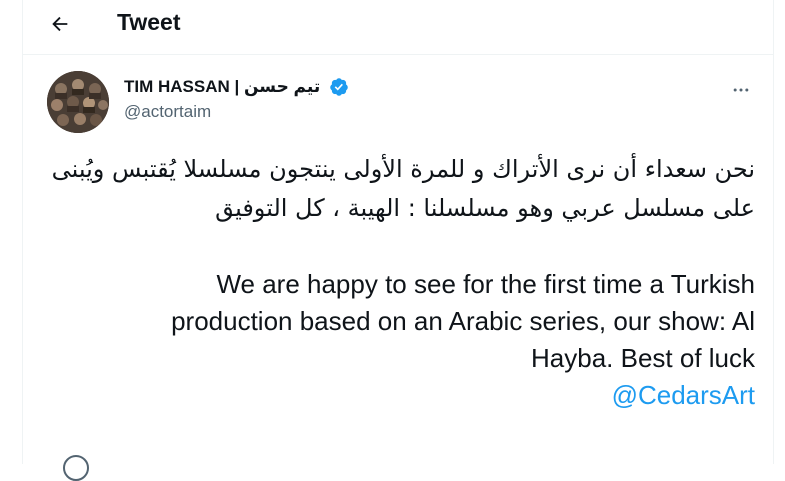 The width and height of the screenshot is (785, 481). I want to click on arrow-left-icon, so click(60, 24).